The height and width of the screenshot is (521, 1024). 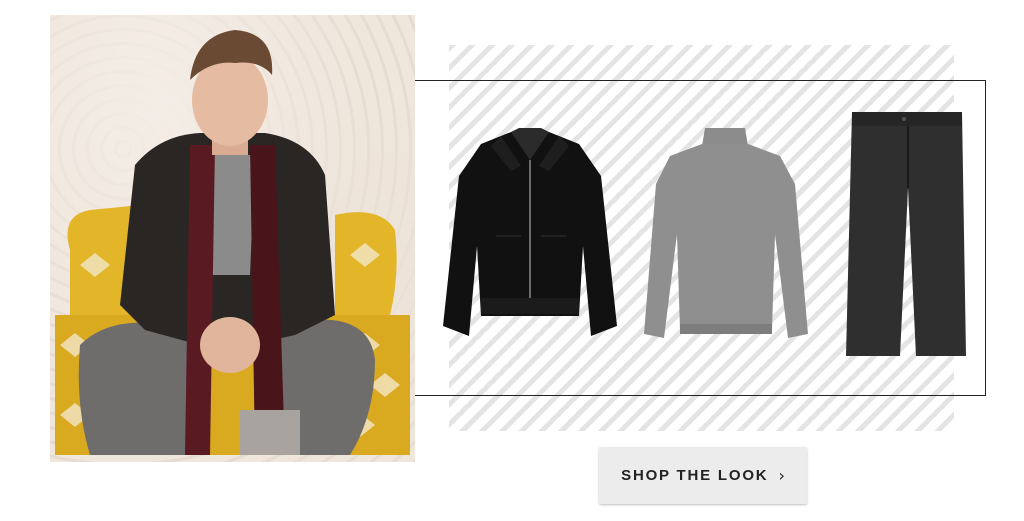 What do you see at coordinates (781, 475) in the screenshot?
I see `chevron-right-icon: ›` at bounding box center [781, 475].